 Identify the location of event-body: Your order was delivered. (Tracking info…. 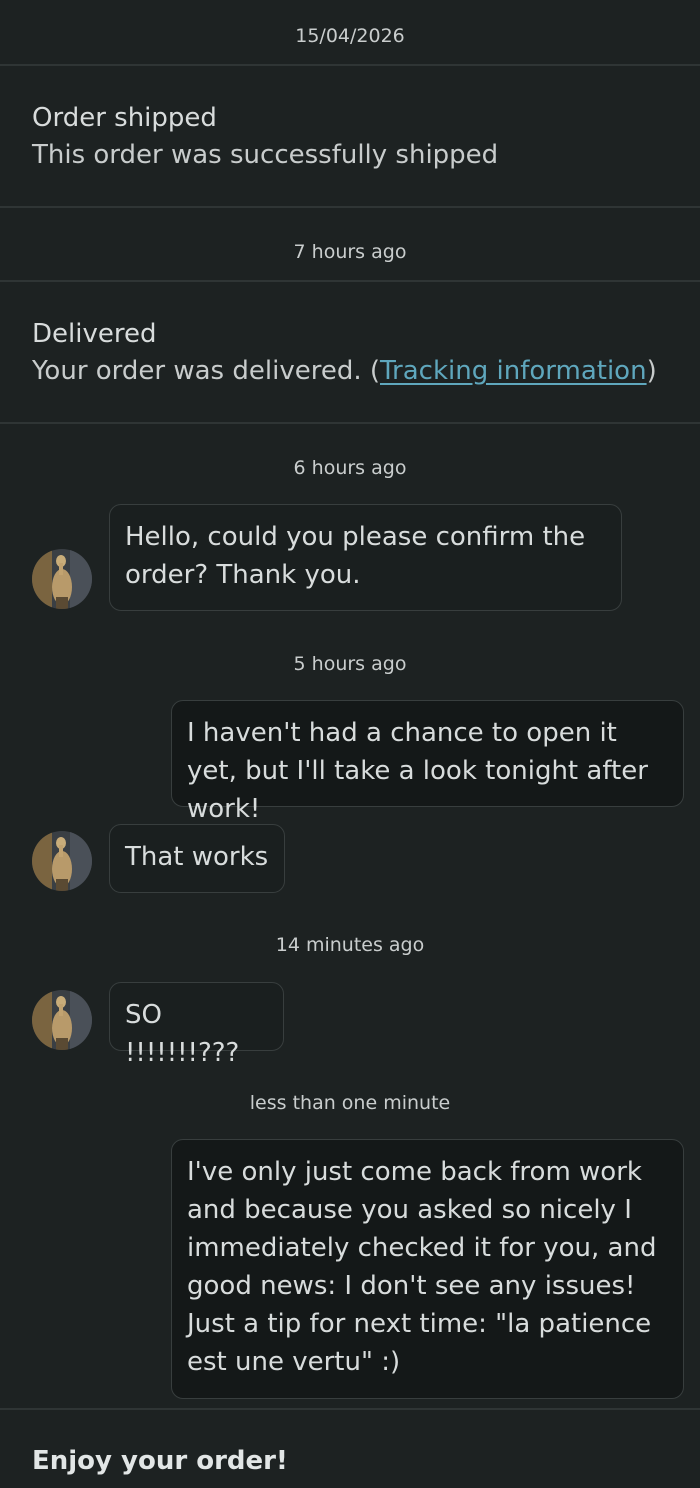
(357, 371).